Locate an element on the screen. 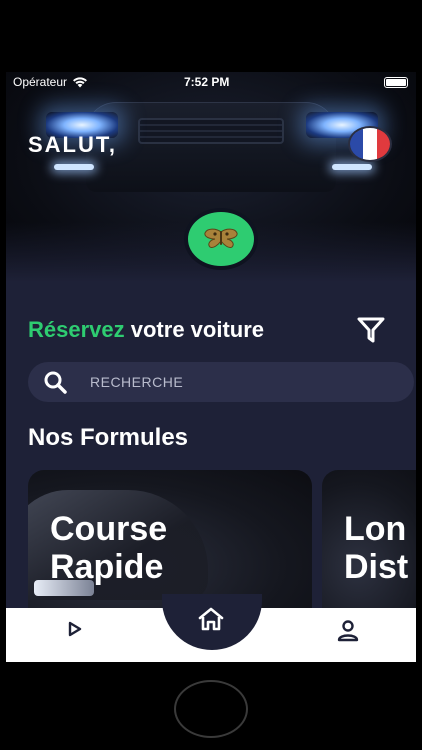  wifi-icon is located at coordinates (80, 82).